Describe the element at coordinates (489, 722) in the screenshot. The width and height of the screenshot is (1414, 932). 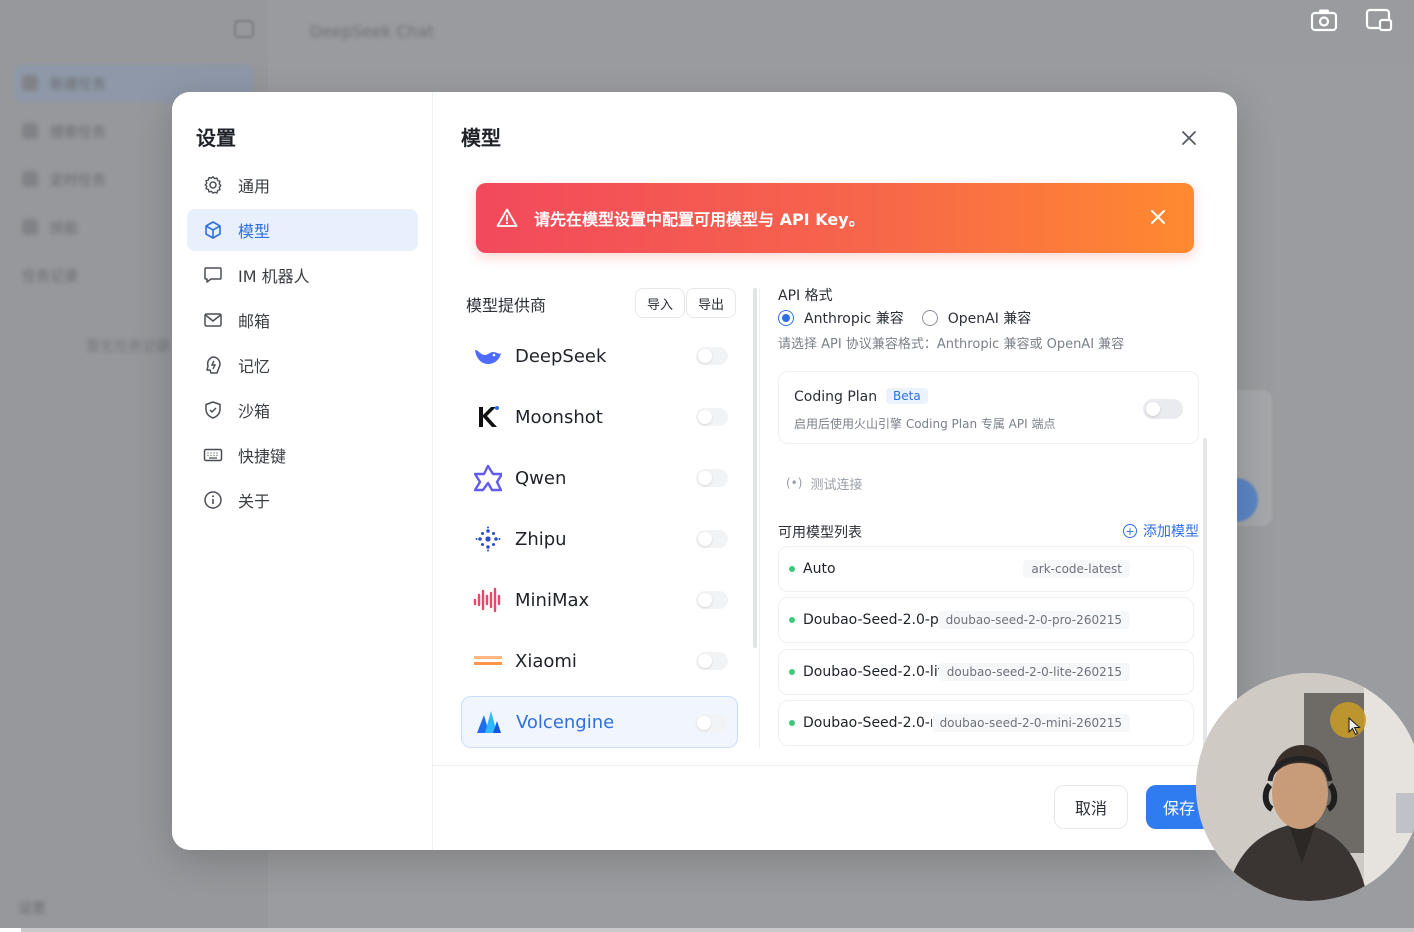
I see `volcengine-logo-icon` at that location.